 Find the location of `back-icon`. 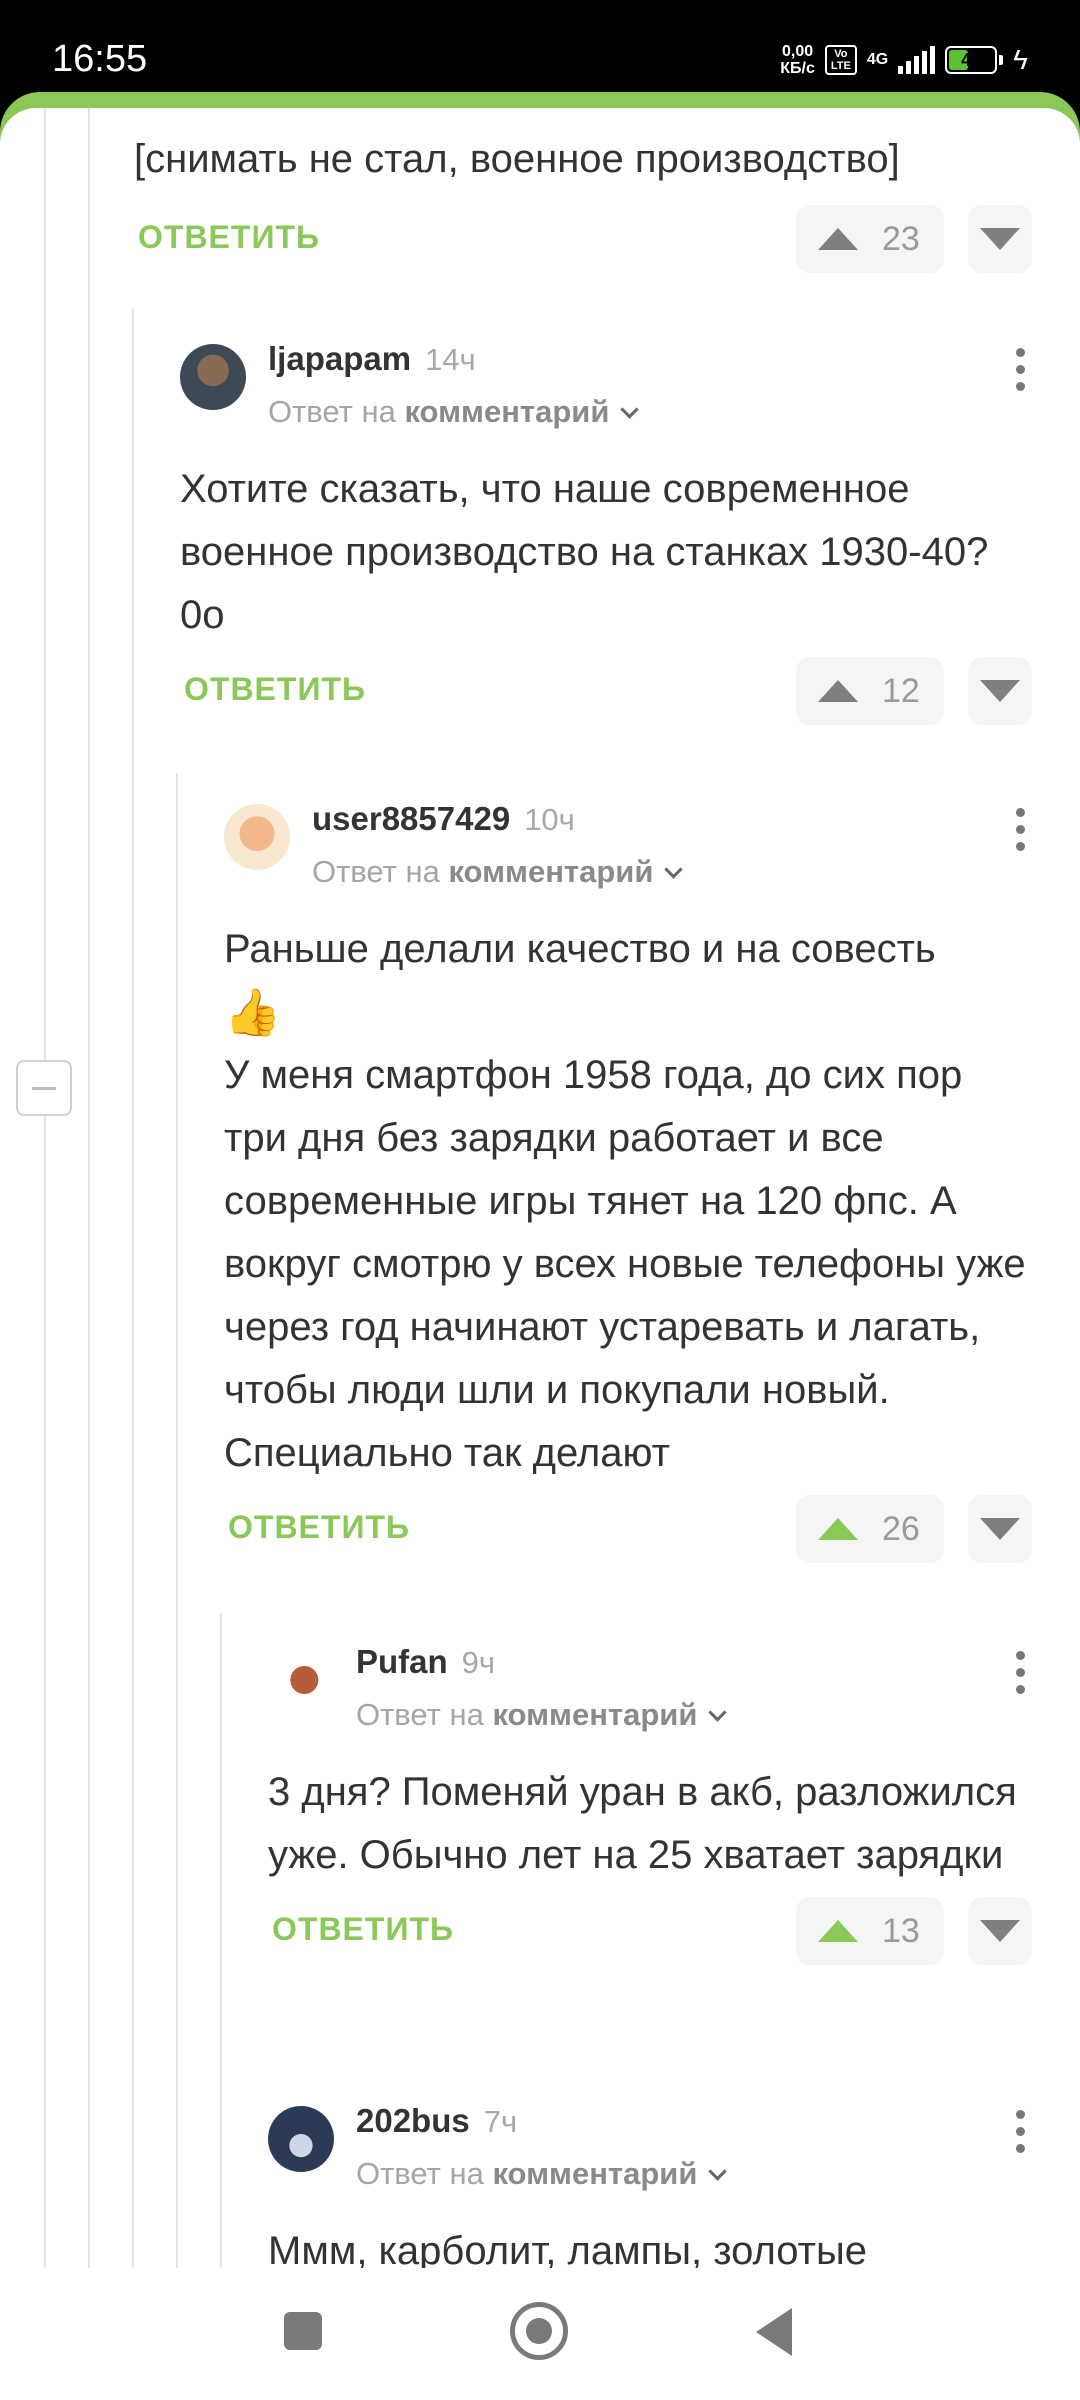

back-icon is located at coordinates (774, 2332).